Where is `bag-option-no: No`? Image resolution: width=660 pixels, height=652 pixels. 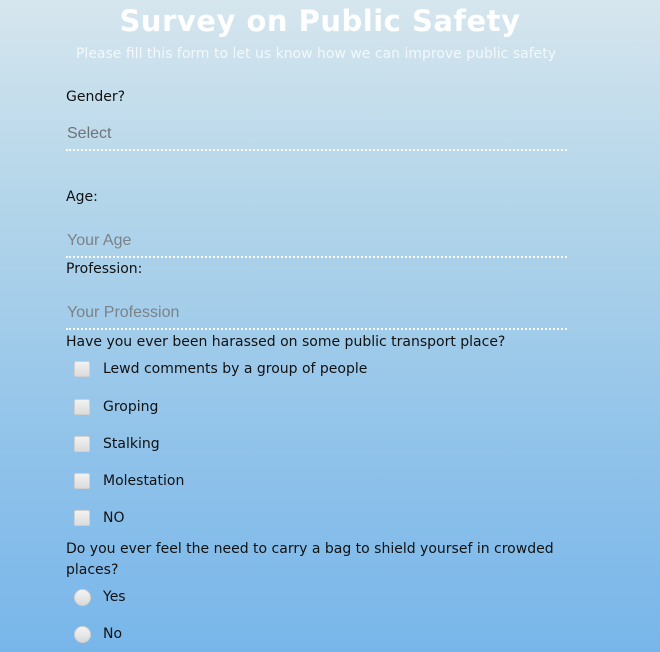 bag-option-no: No is located at coordinates (98, 634).